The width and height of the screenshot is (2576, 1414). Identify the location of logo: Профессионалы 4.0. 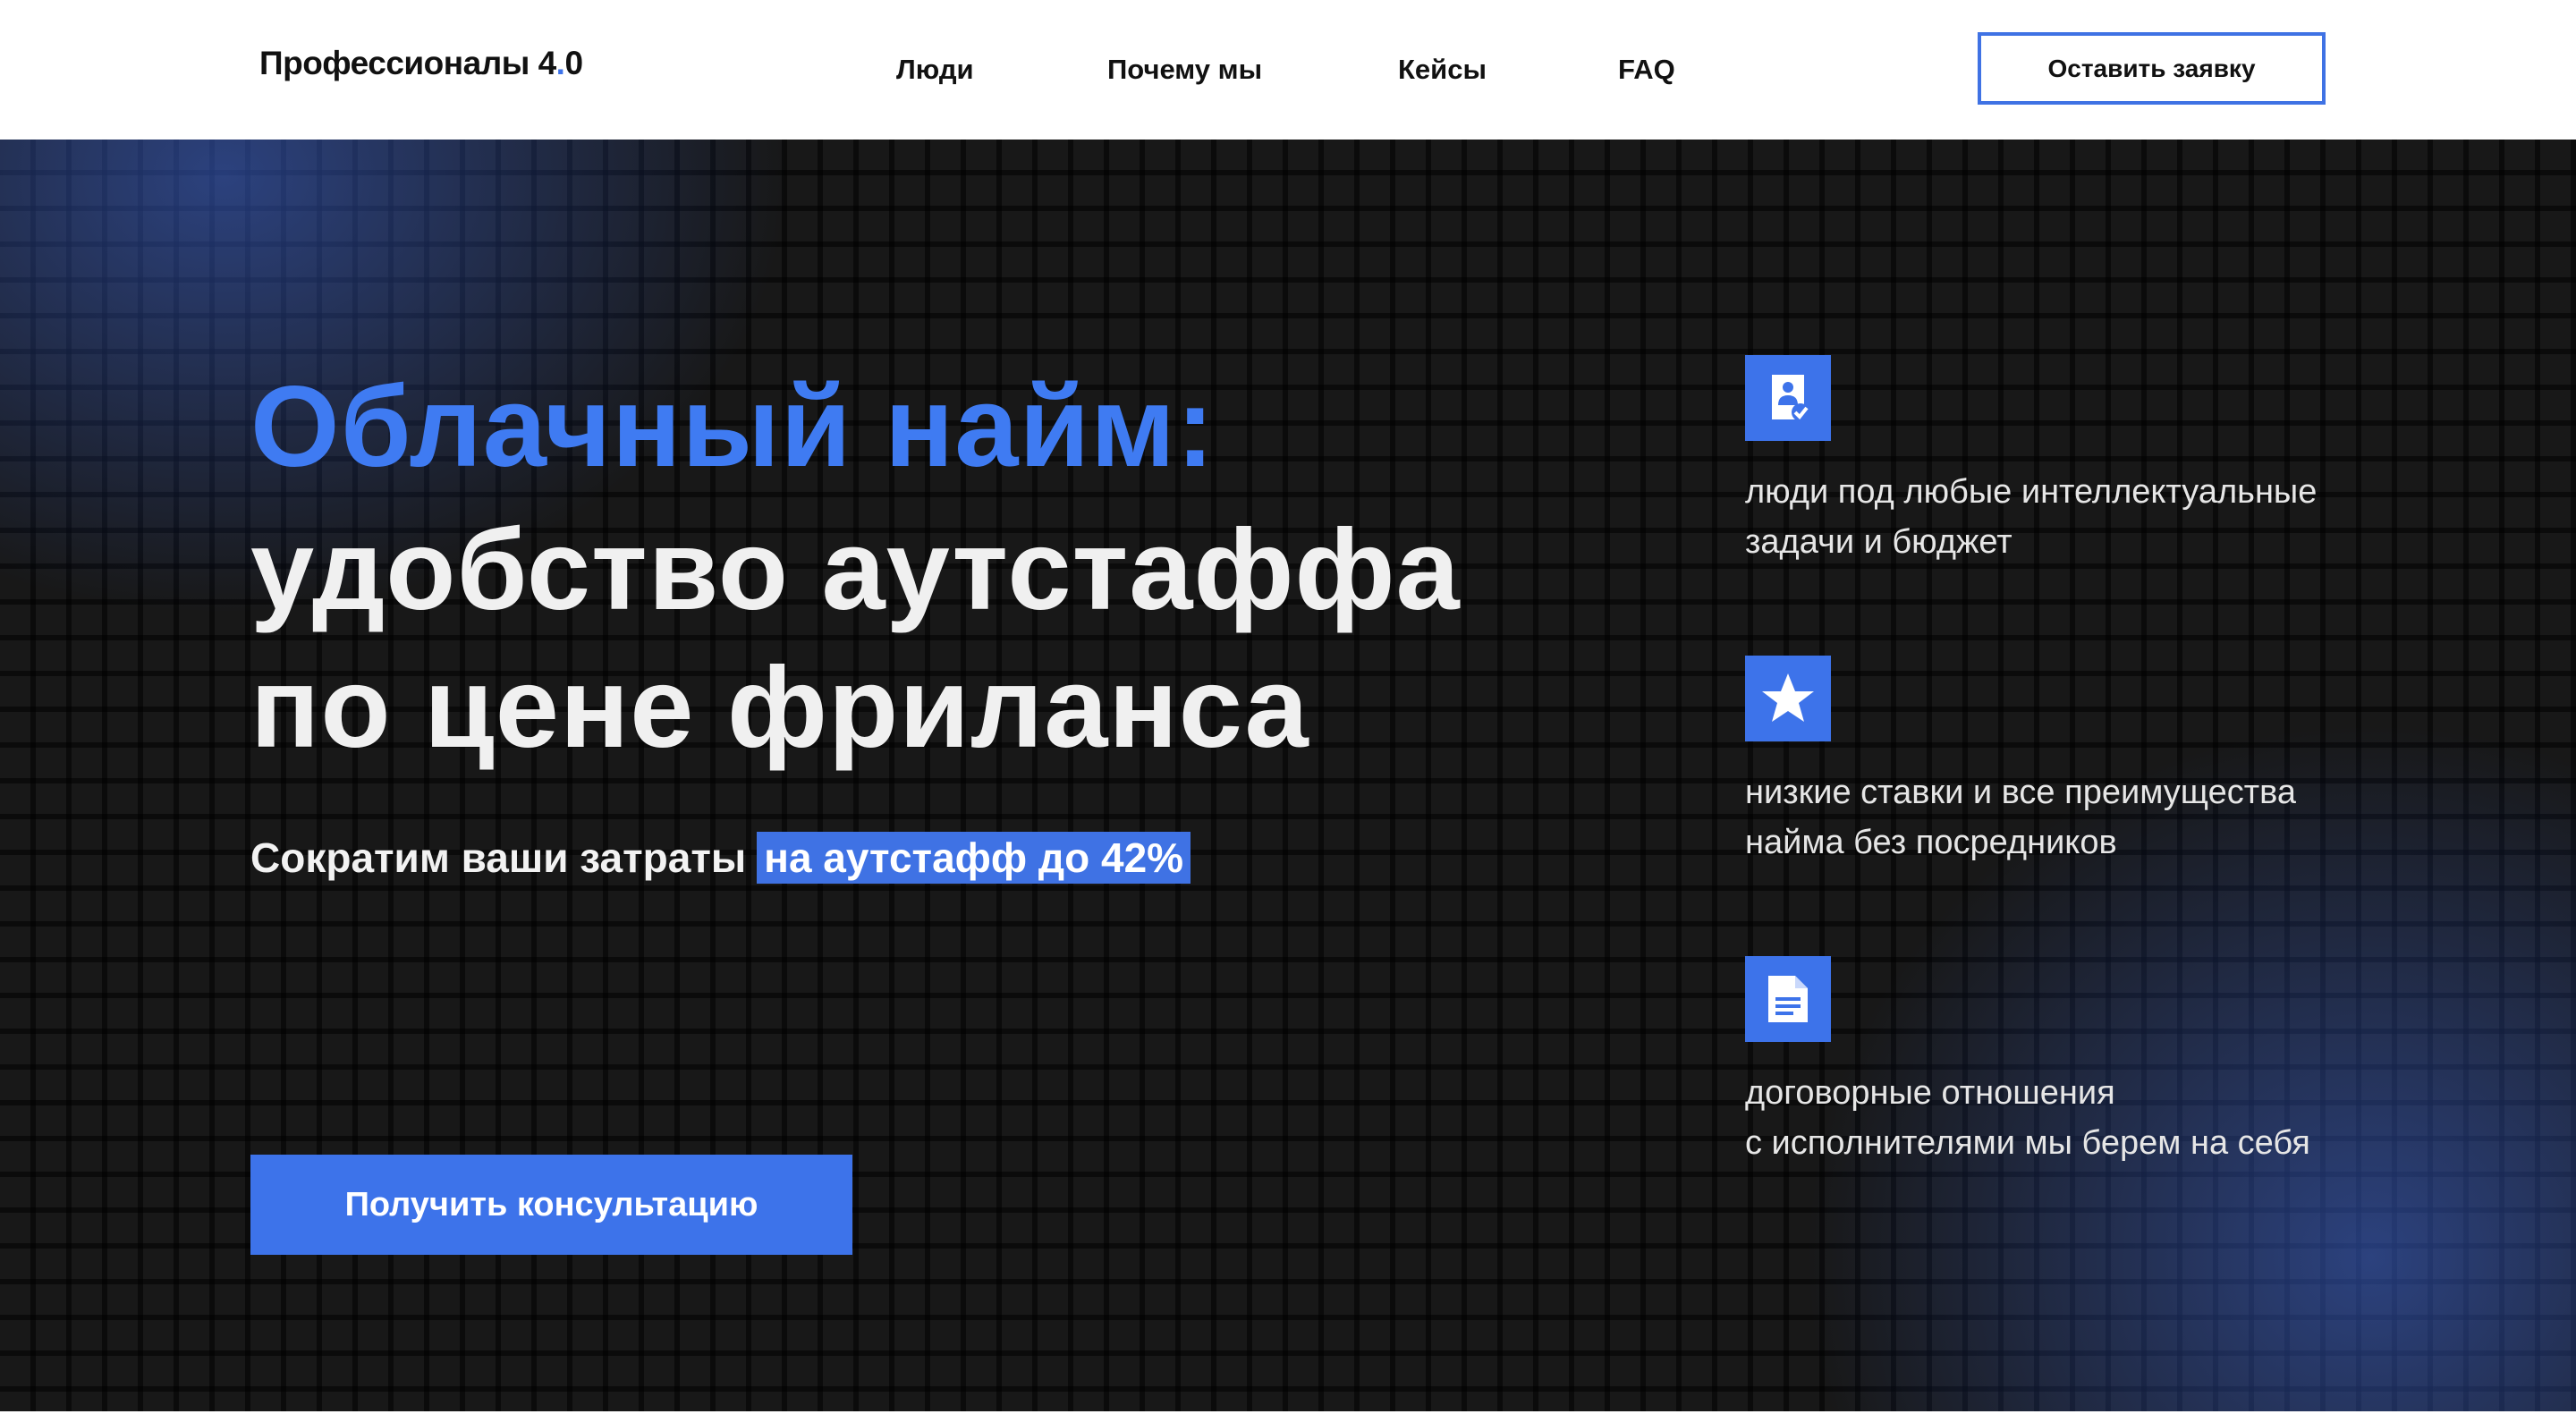
(421, 63).